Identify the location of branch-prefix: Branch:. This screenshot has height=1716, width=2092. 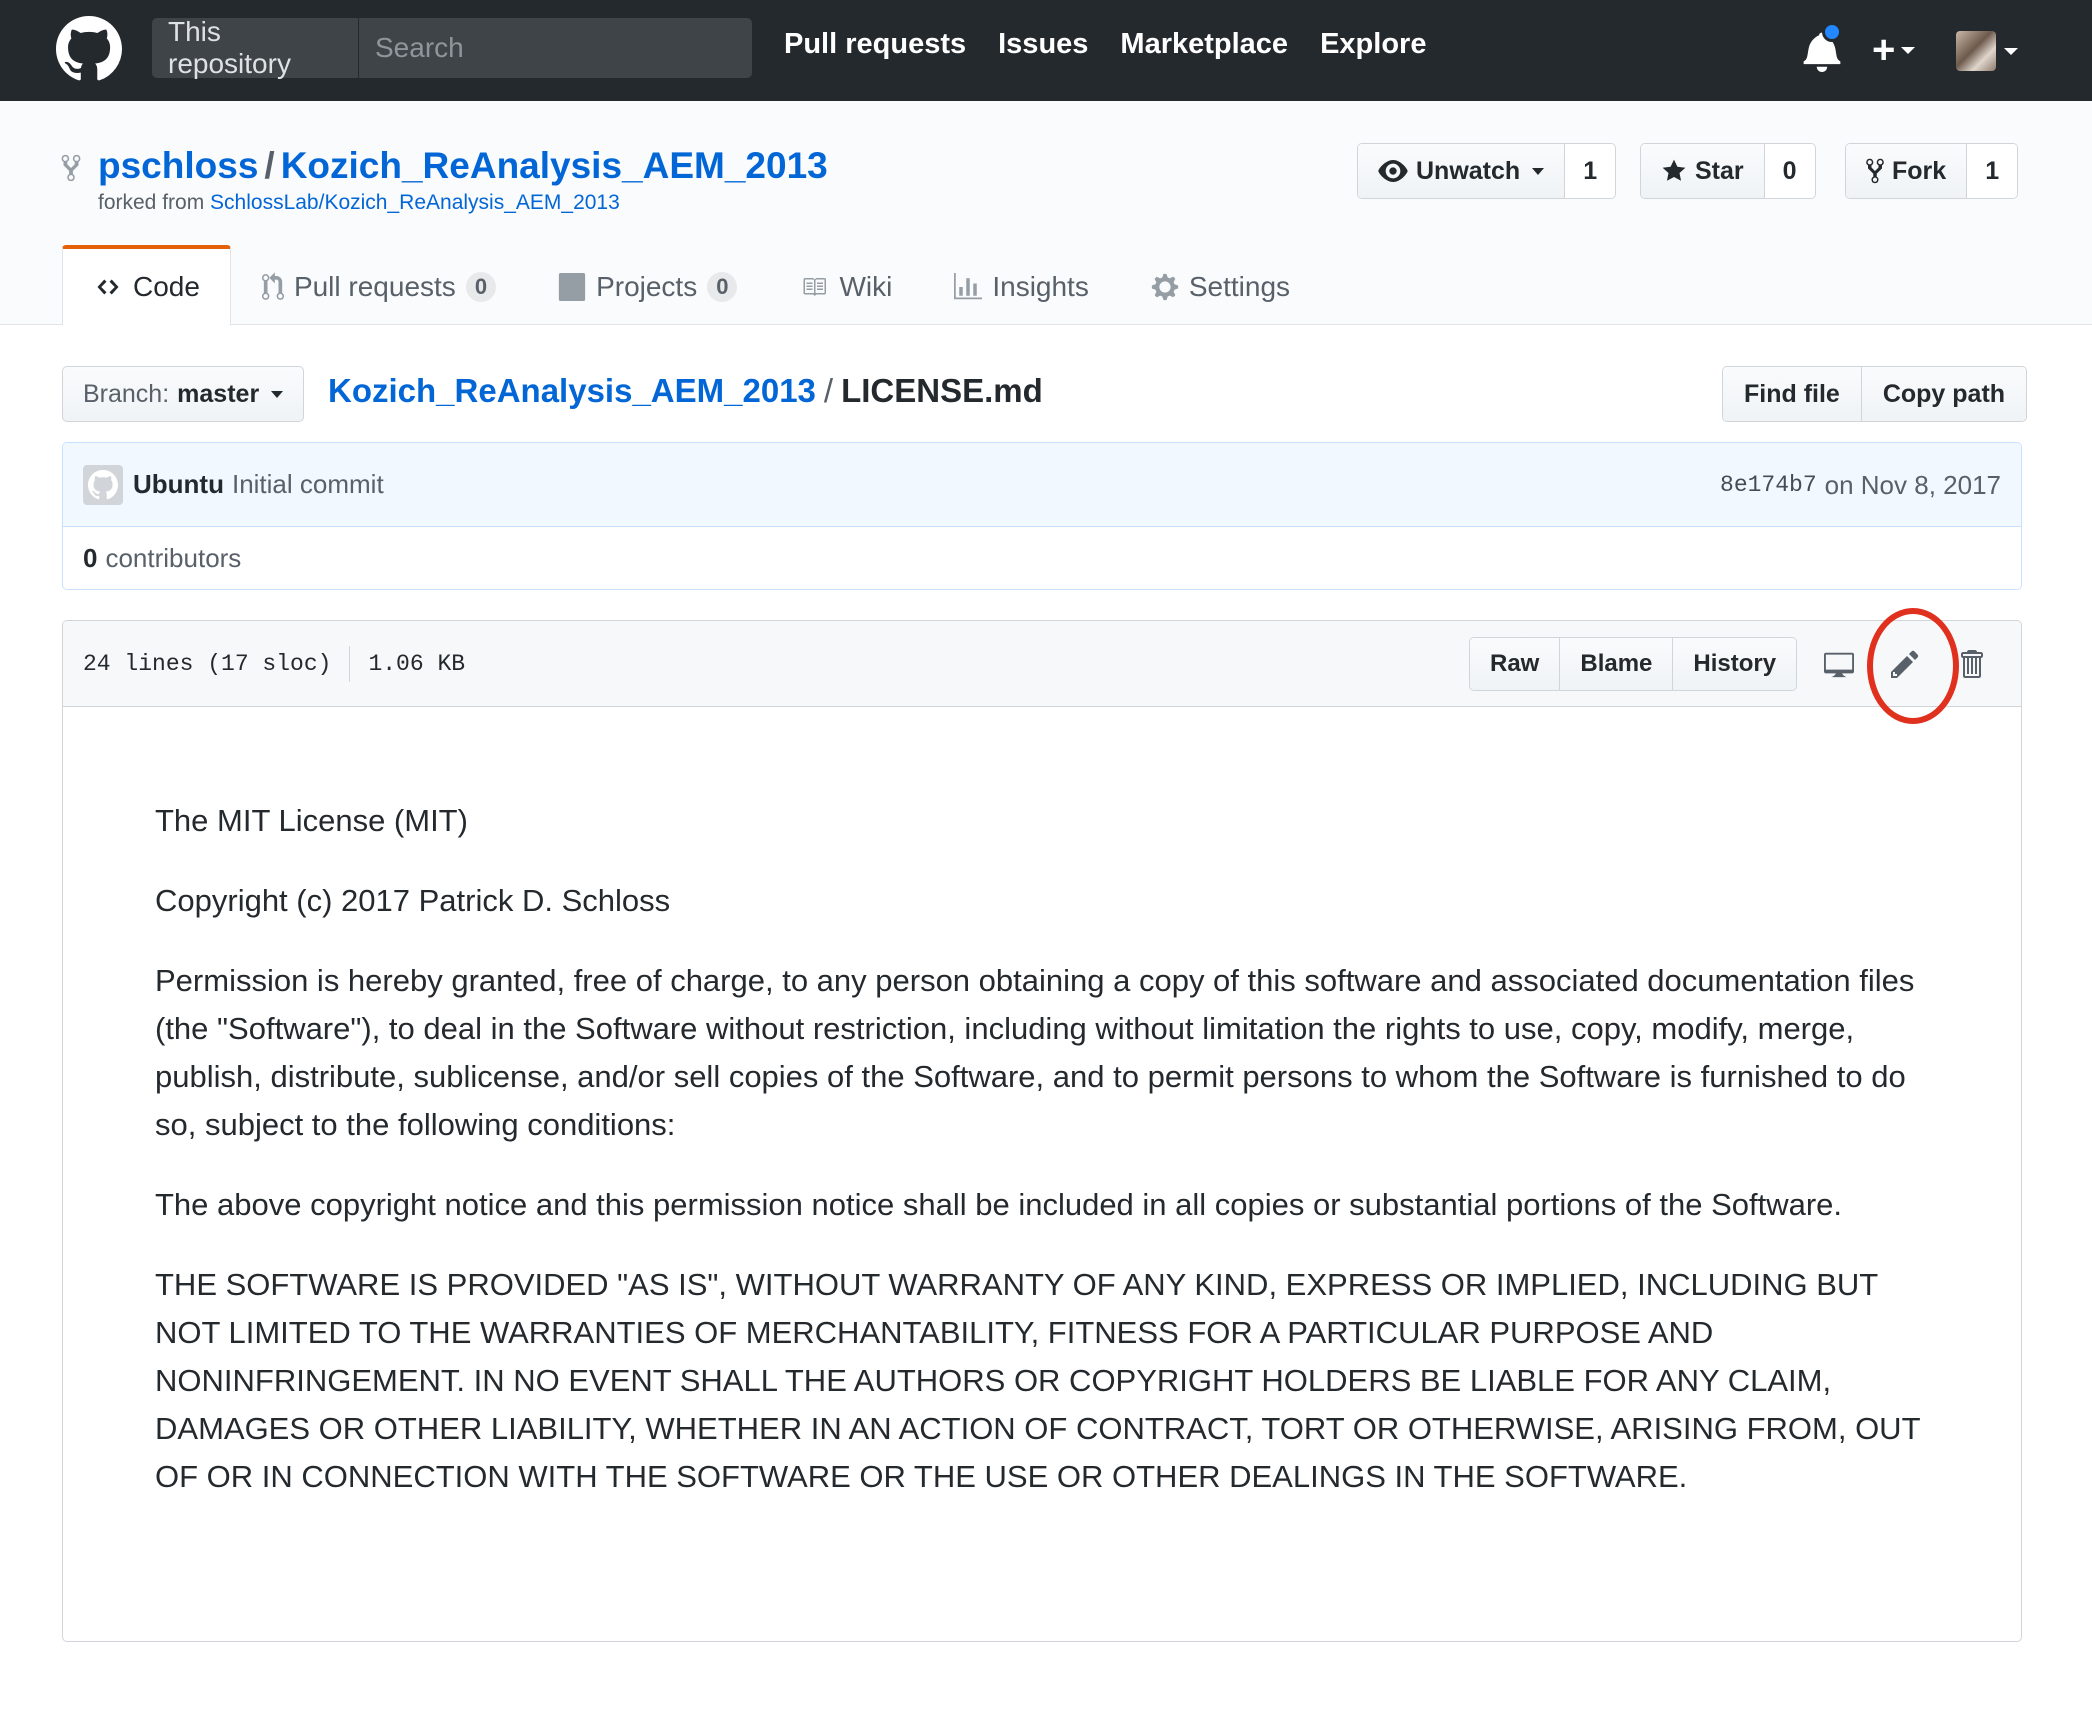
(126, 393).